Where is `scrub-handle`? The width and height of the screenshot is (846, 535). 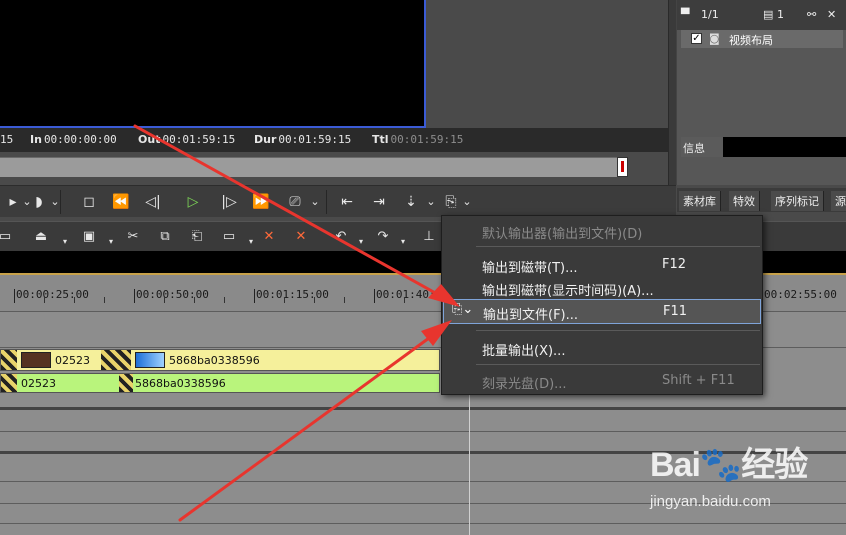
scrub-handle is located at coordinates (622, 167).